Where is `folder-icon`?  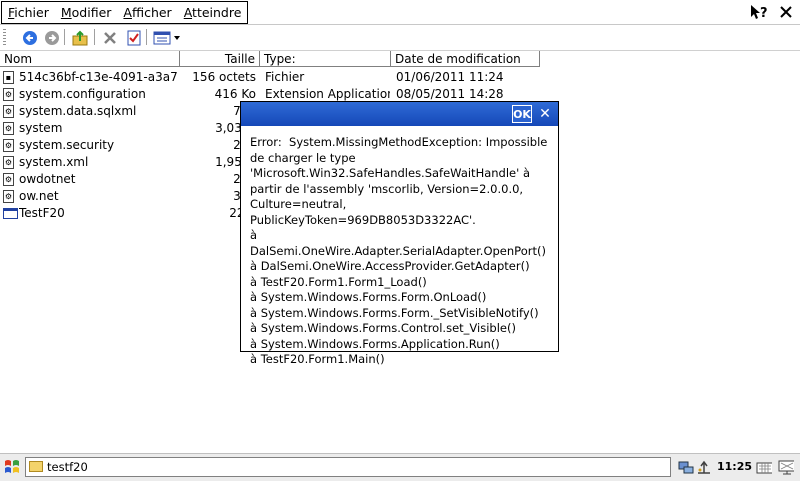 folder-icon is located at coordinates (36, 466).